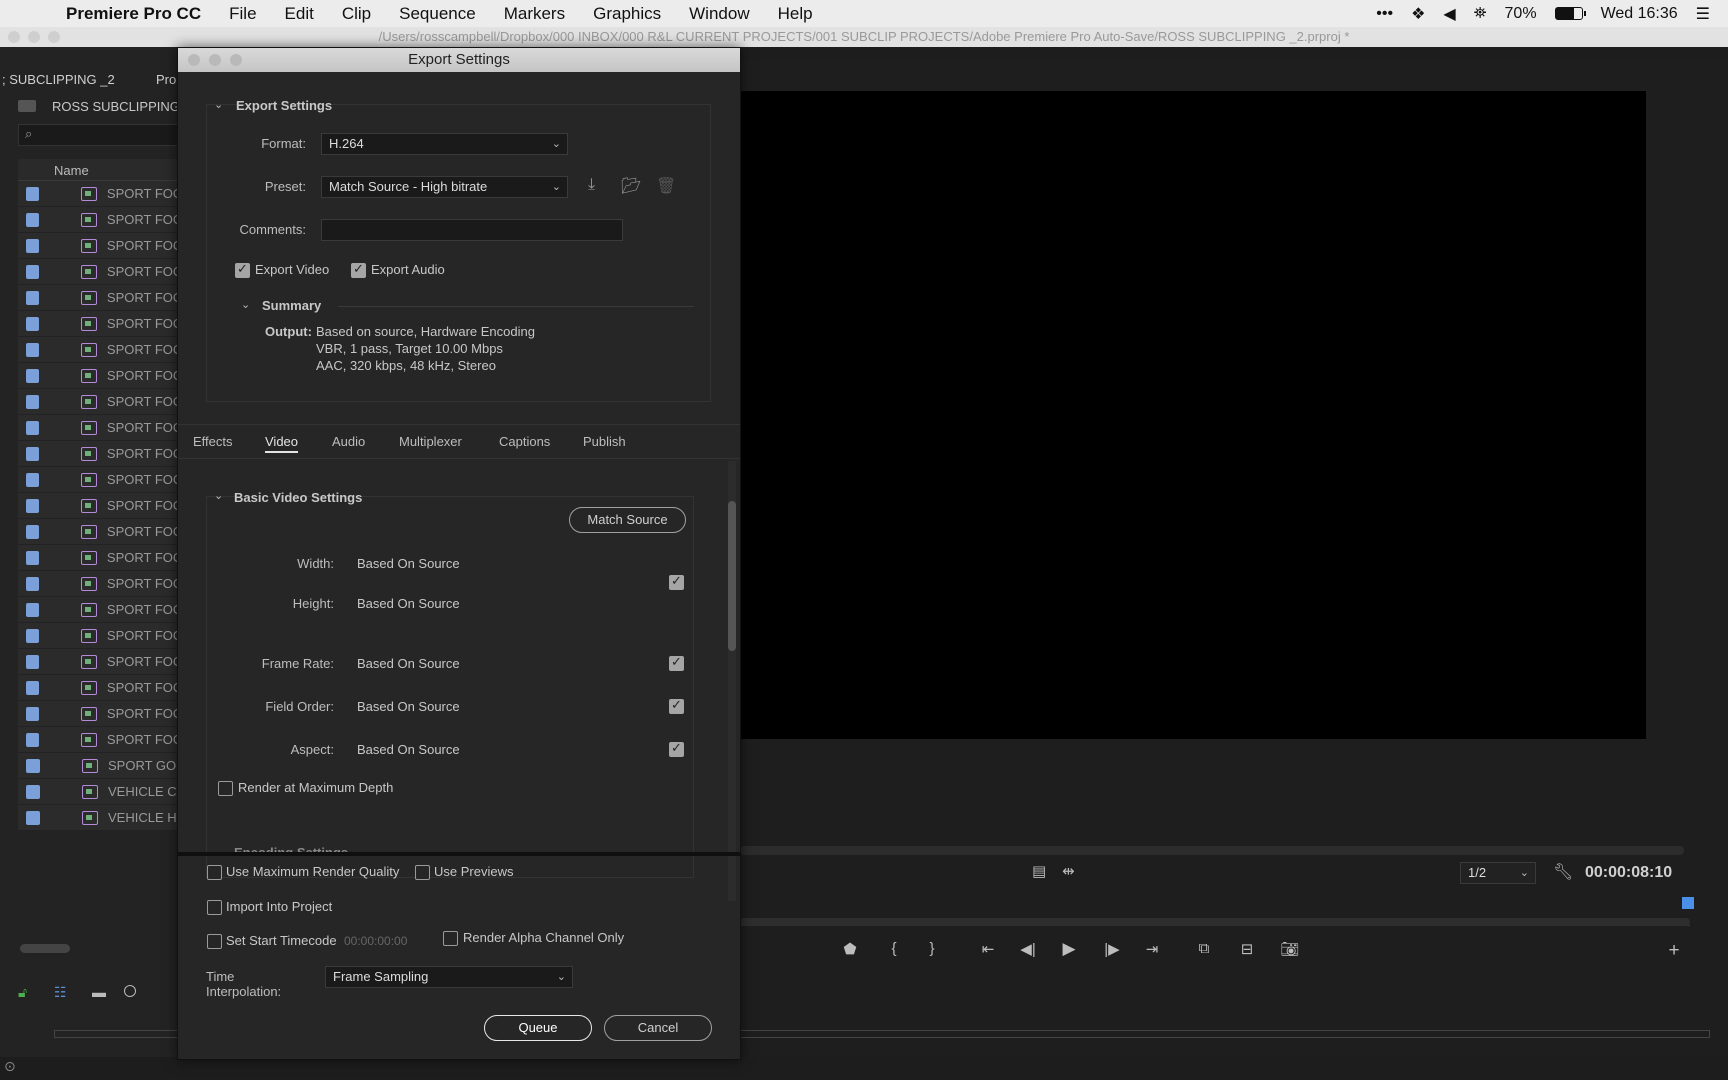 This screenshot has height=1080, width=1728. Describe the element at coordinates (130, 991) in the screenshot. I see `zoom-slider-handle` at that location.